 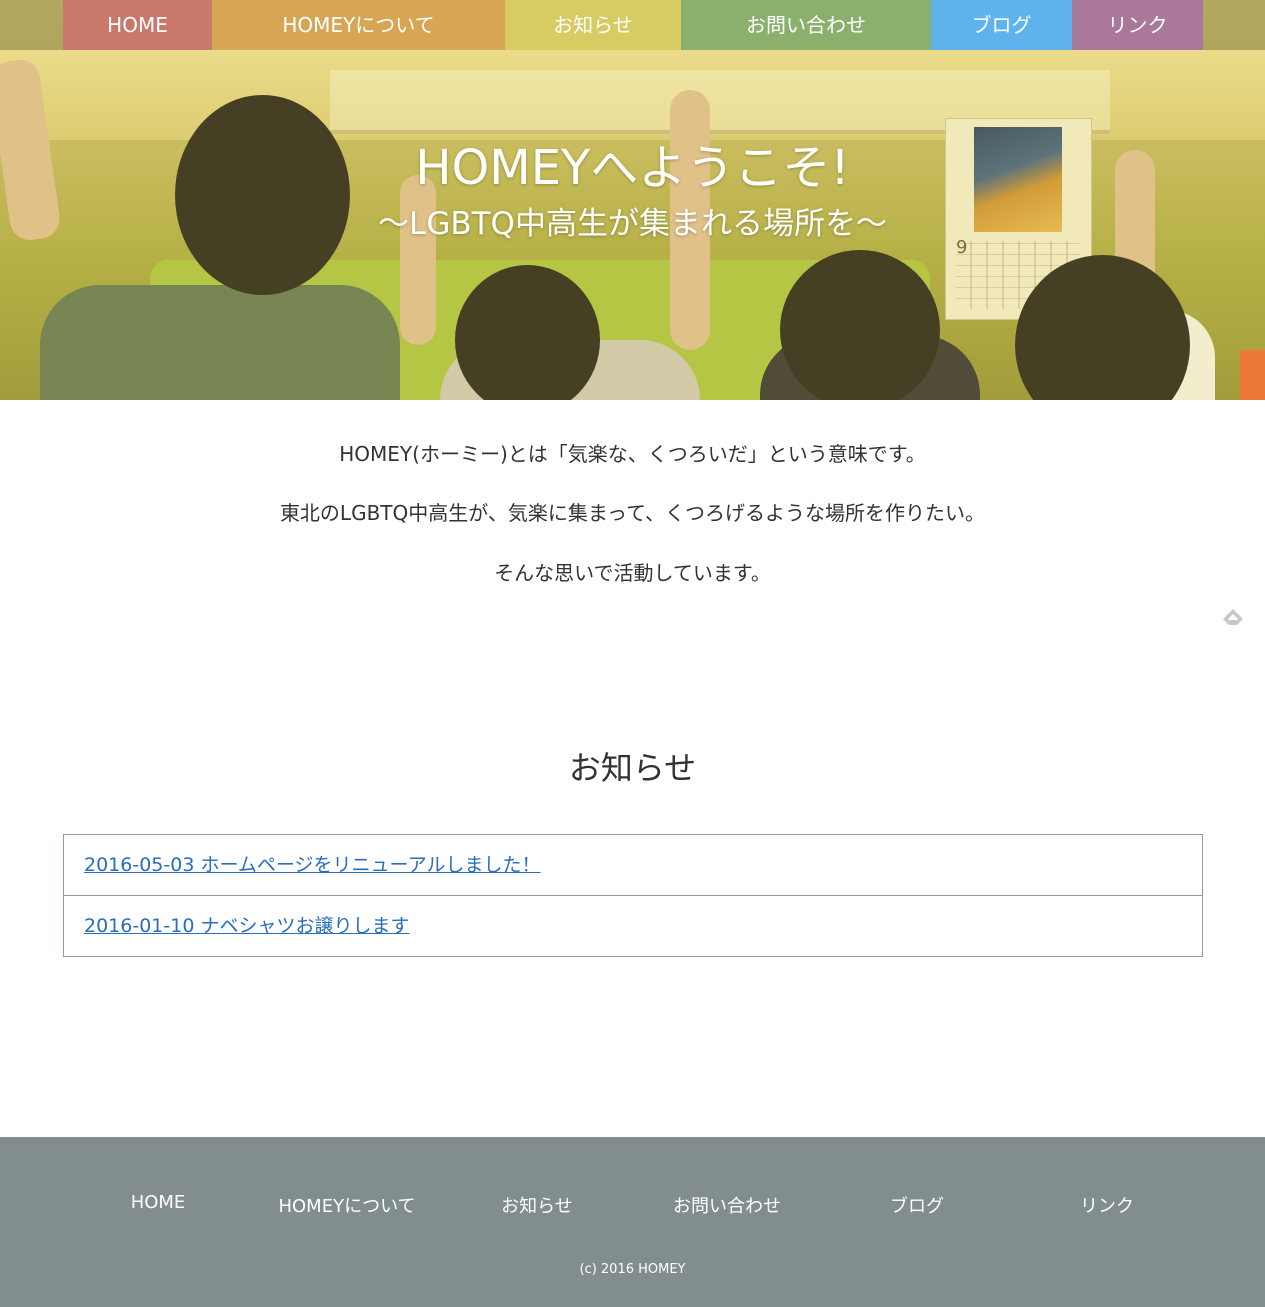 What do you see at coordinates (806, 25) in the screenshot?
I see `nav-contact: お問い合わせ` at bounding box center [806, 25].